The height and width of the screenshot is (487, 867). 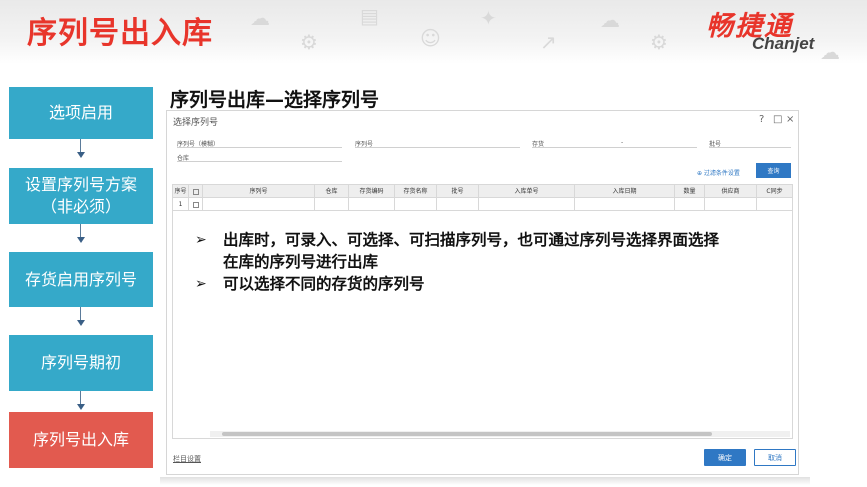 I want to click on help-icon: ?, so click(x=761, y=119).